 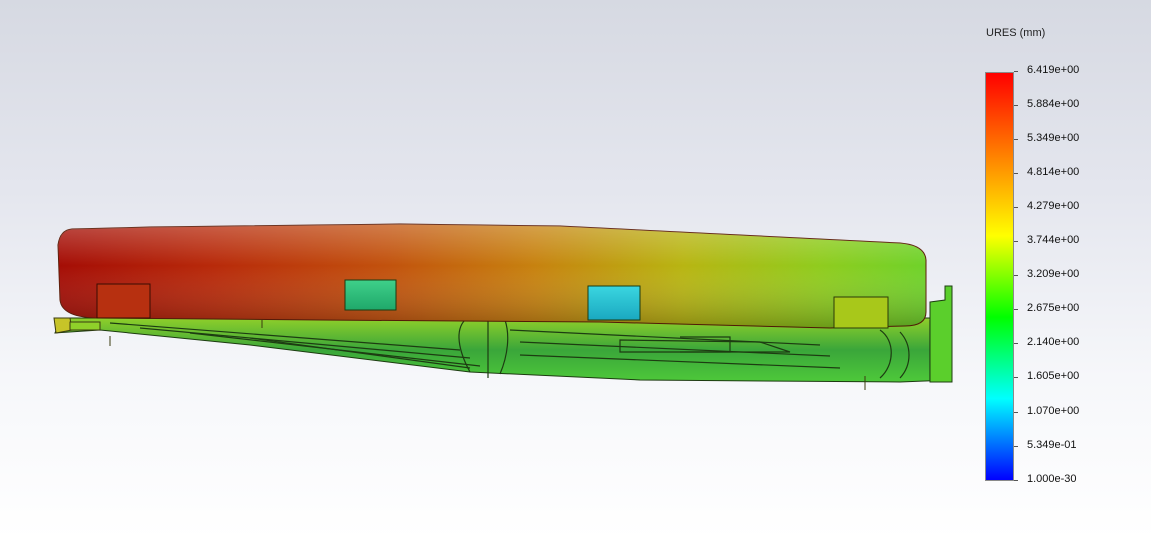 What do you see at coordinates (1053, 308) in the screenshot?
I see `legend-label: 2.675e+00` at bounding box center [1053, 308].